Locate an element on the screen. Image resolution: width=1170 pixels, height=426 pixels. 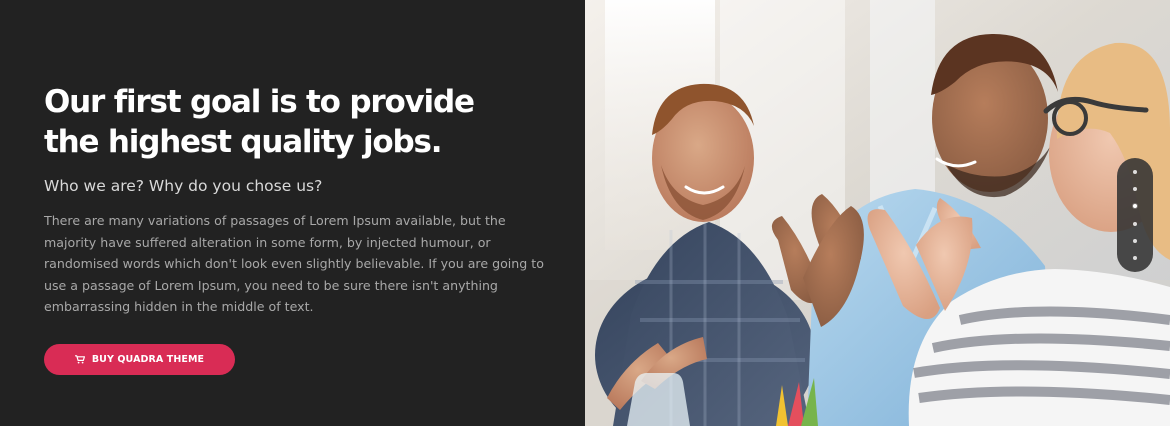
buy-theme-button-label: BUY QUADRA THEME is located at coordinates (148, 359).